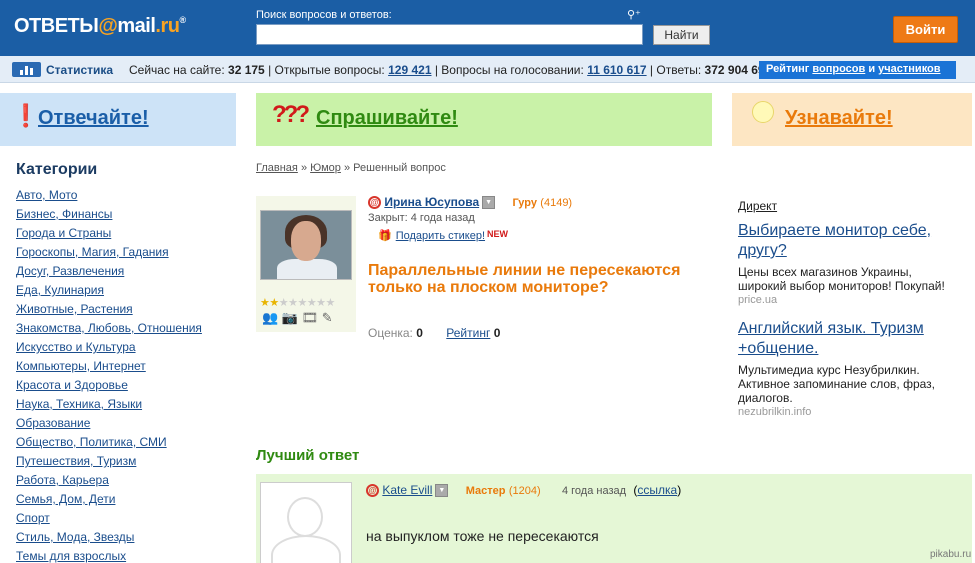 The height and width of the screenshot is (563, 975). I want to click on breadcrumb-section: Юмор, so click(325, 168).